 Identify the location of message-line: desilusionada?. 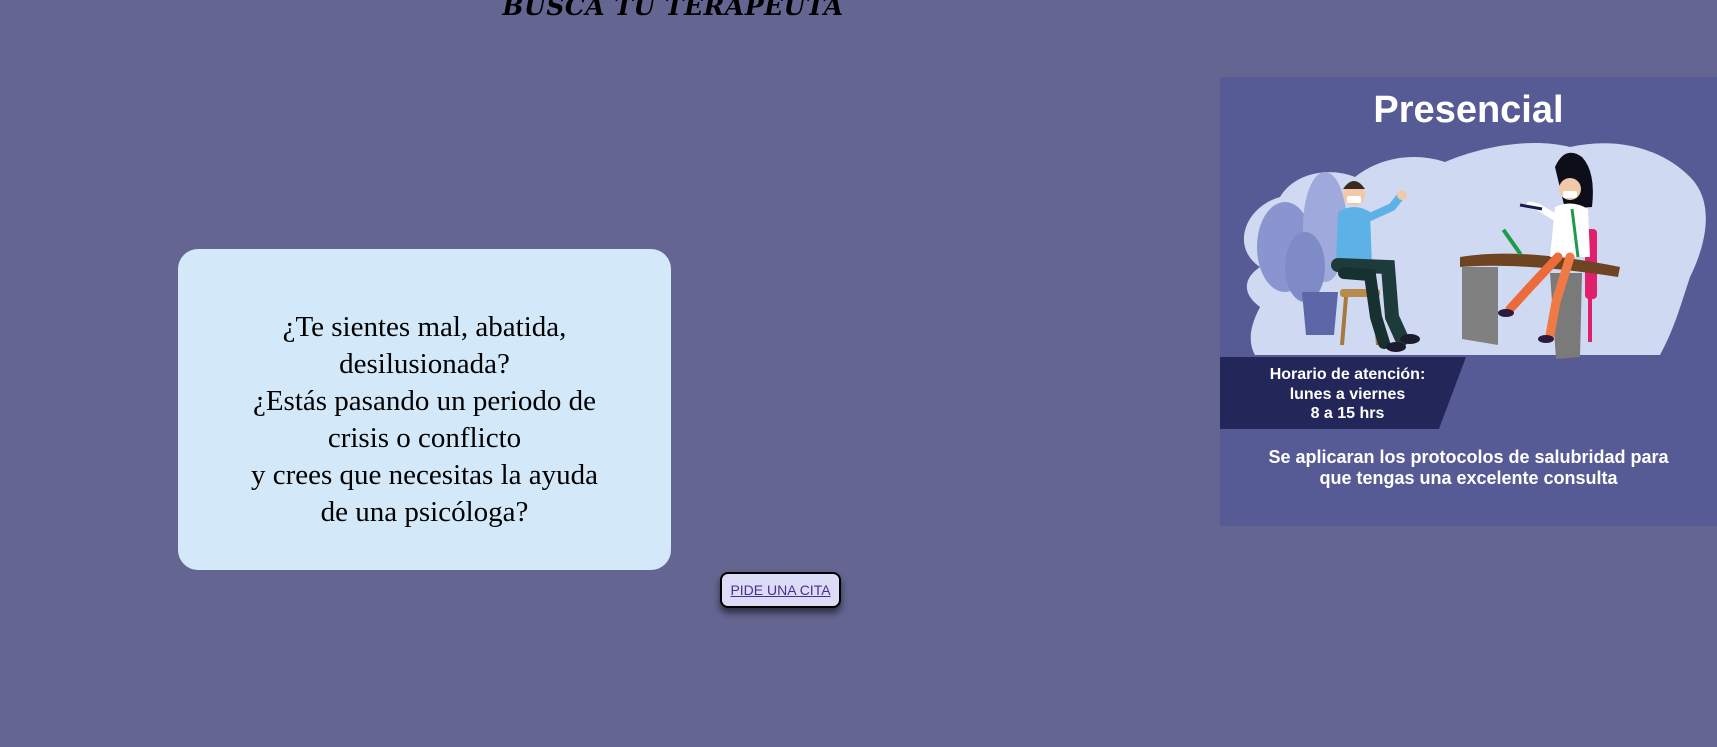
(424, 363).